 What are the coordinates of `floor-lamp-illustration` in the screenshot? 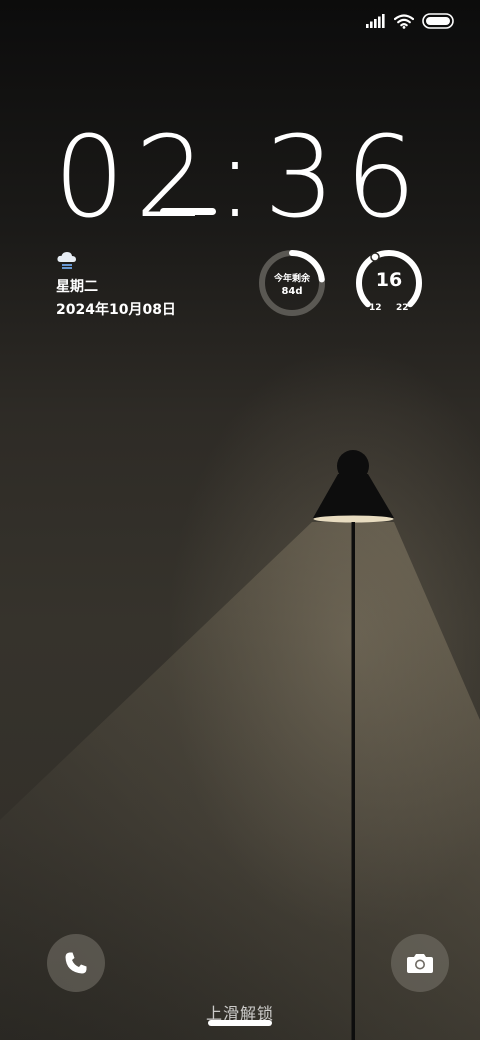 It's located at (353, 745).